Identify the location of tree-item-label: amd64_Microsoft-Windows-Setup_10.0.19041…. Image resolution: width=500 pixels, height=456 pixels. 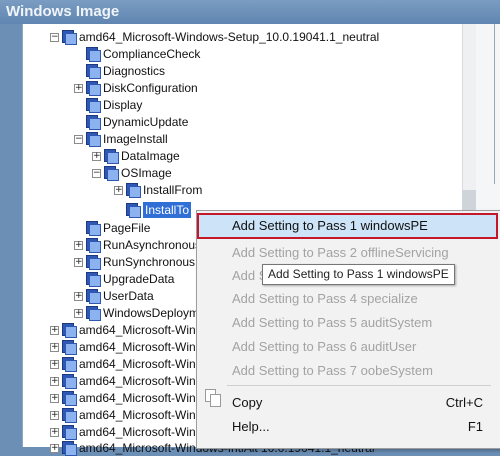
(229, 37).